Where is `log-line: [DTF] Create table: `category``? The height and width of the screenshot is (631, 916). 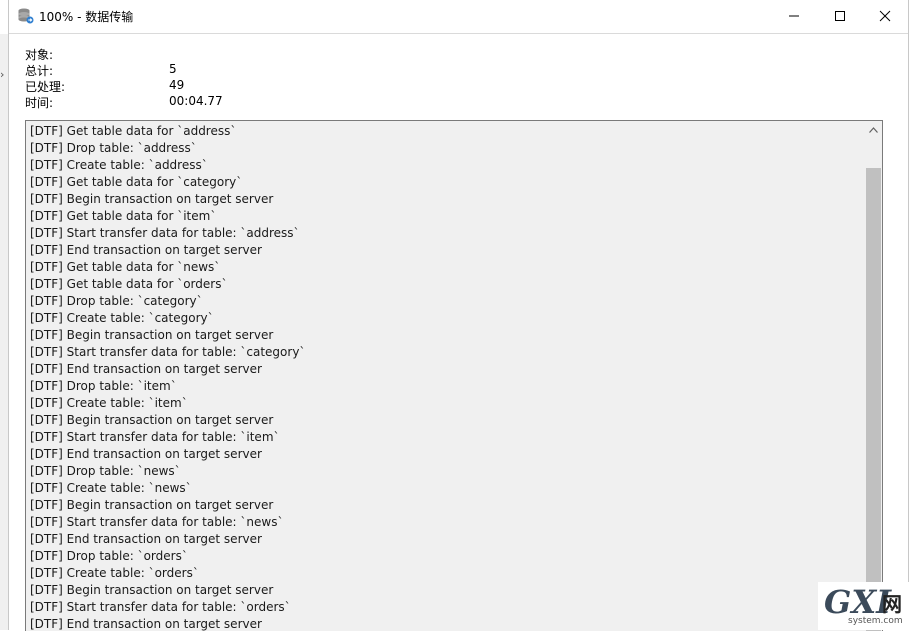
log-line: [DTF] Create table: `category` is located at coordinates (122, 318).